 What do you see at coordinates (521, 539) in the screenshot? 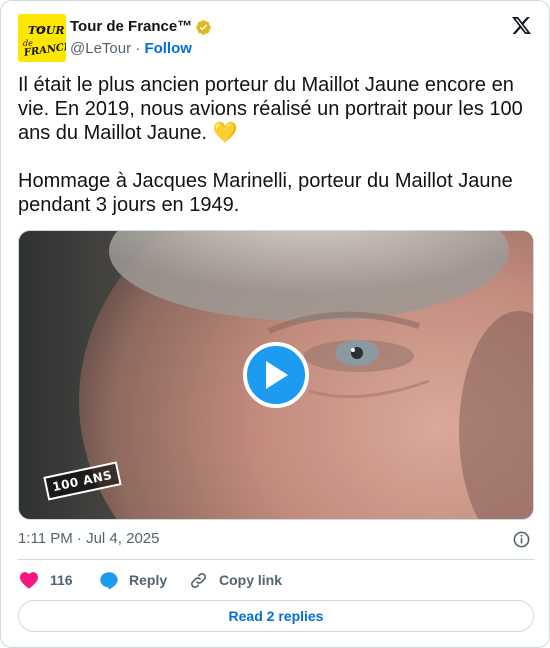
I see `info-icon` at bounding box center [521, 539].